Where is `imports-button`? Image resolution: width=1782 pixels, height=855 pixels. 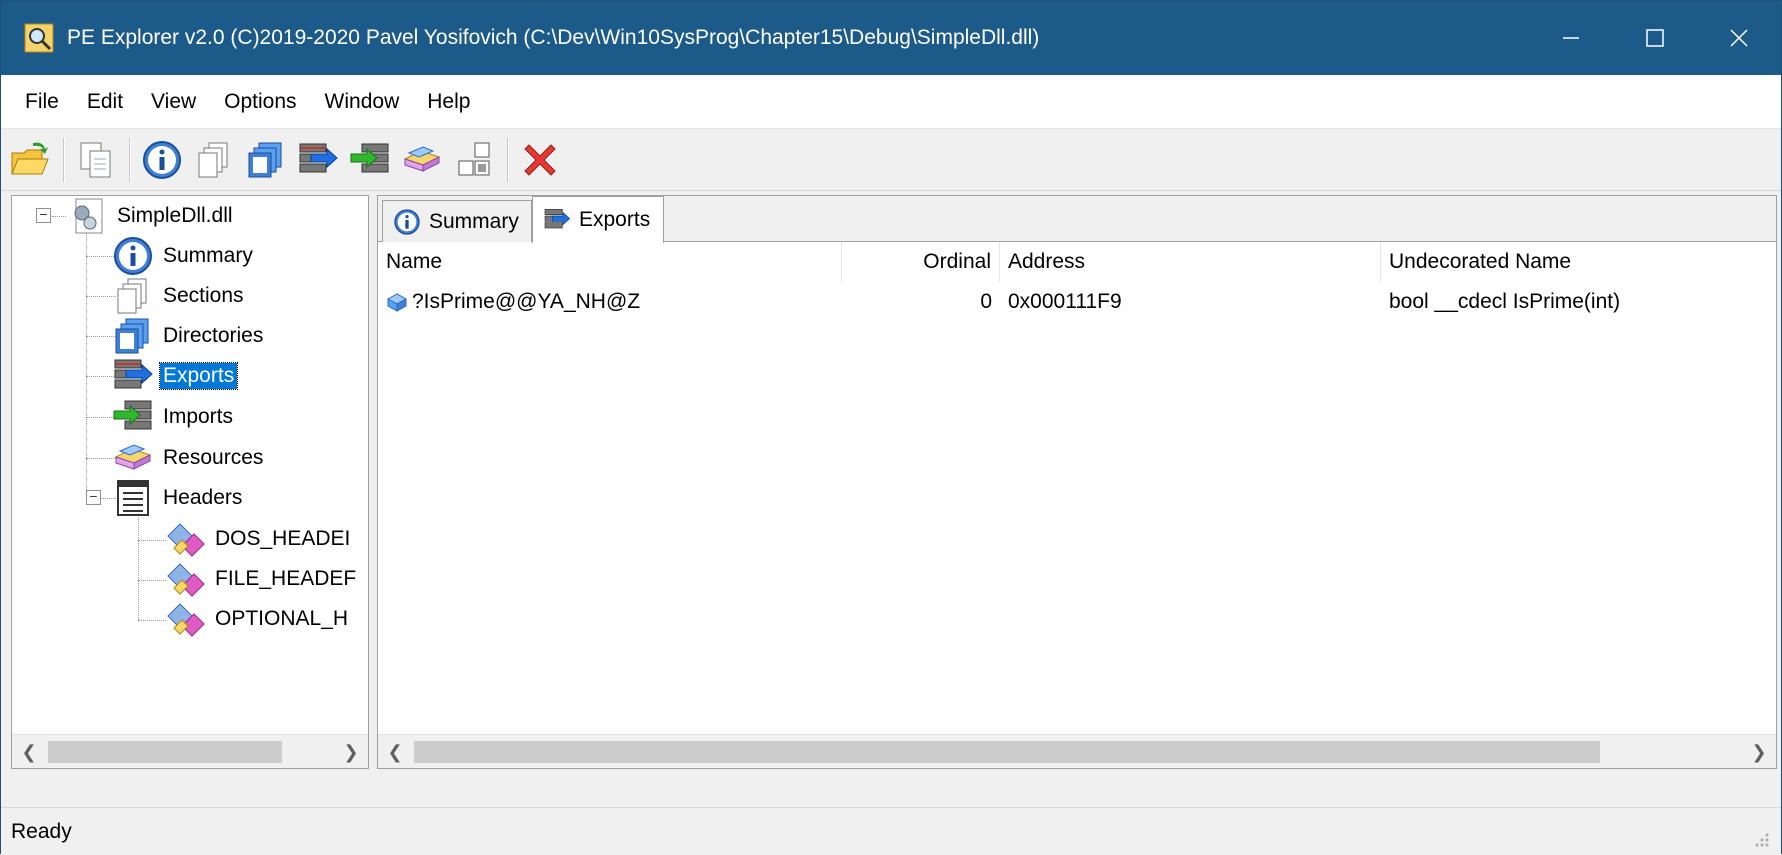
imports-button is located at coordinates (370, 160).